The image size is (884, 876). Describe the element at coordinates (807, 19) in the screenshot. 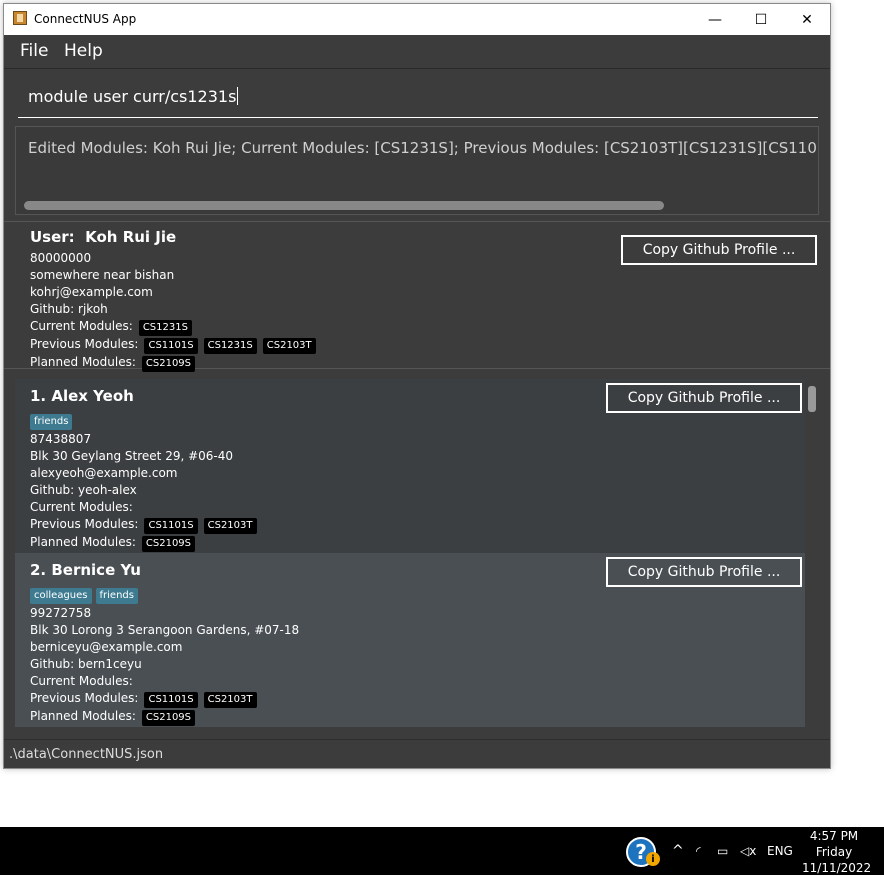

I see `close-button: ✕` at that location.